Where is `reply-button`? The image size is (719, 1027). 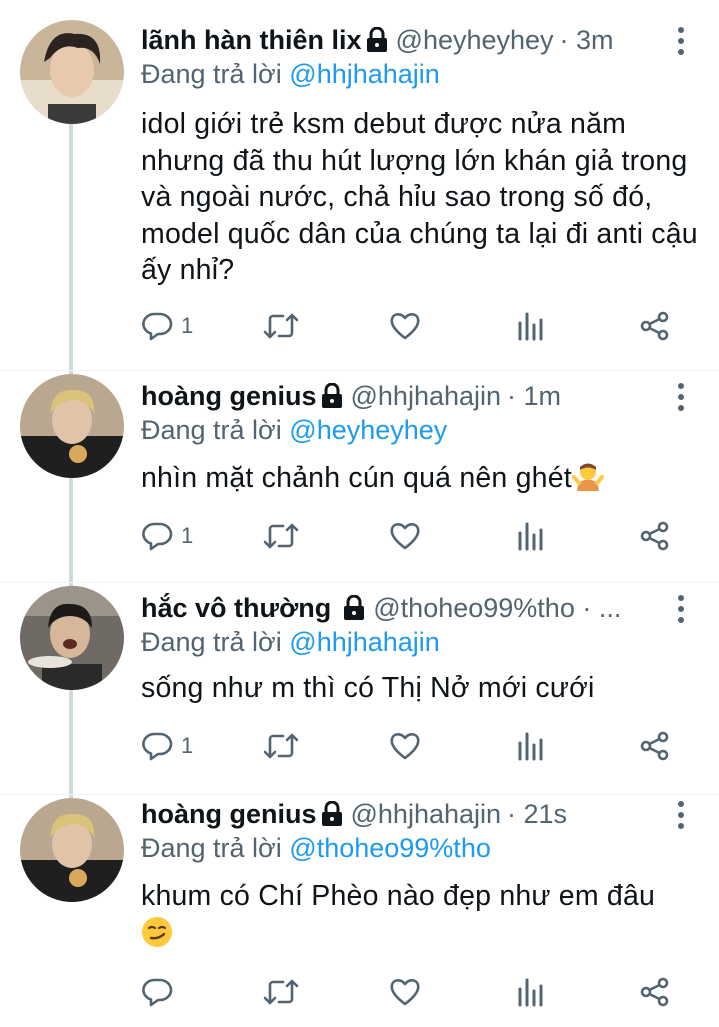
reply-button is located at coordinates (157, 992).